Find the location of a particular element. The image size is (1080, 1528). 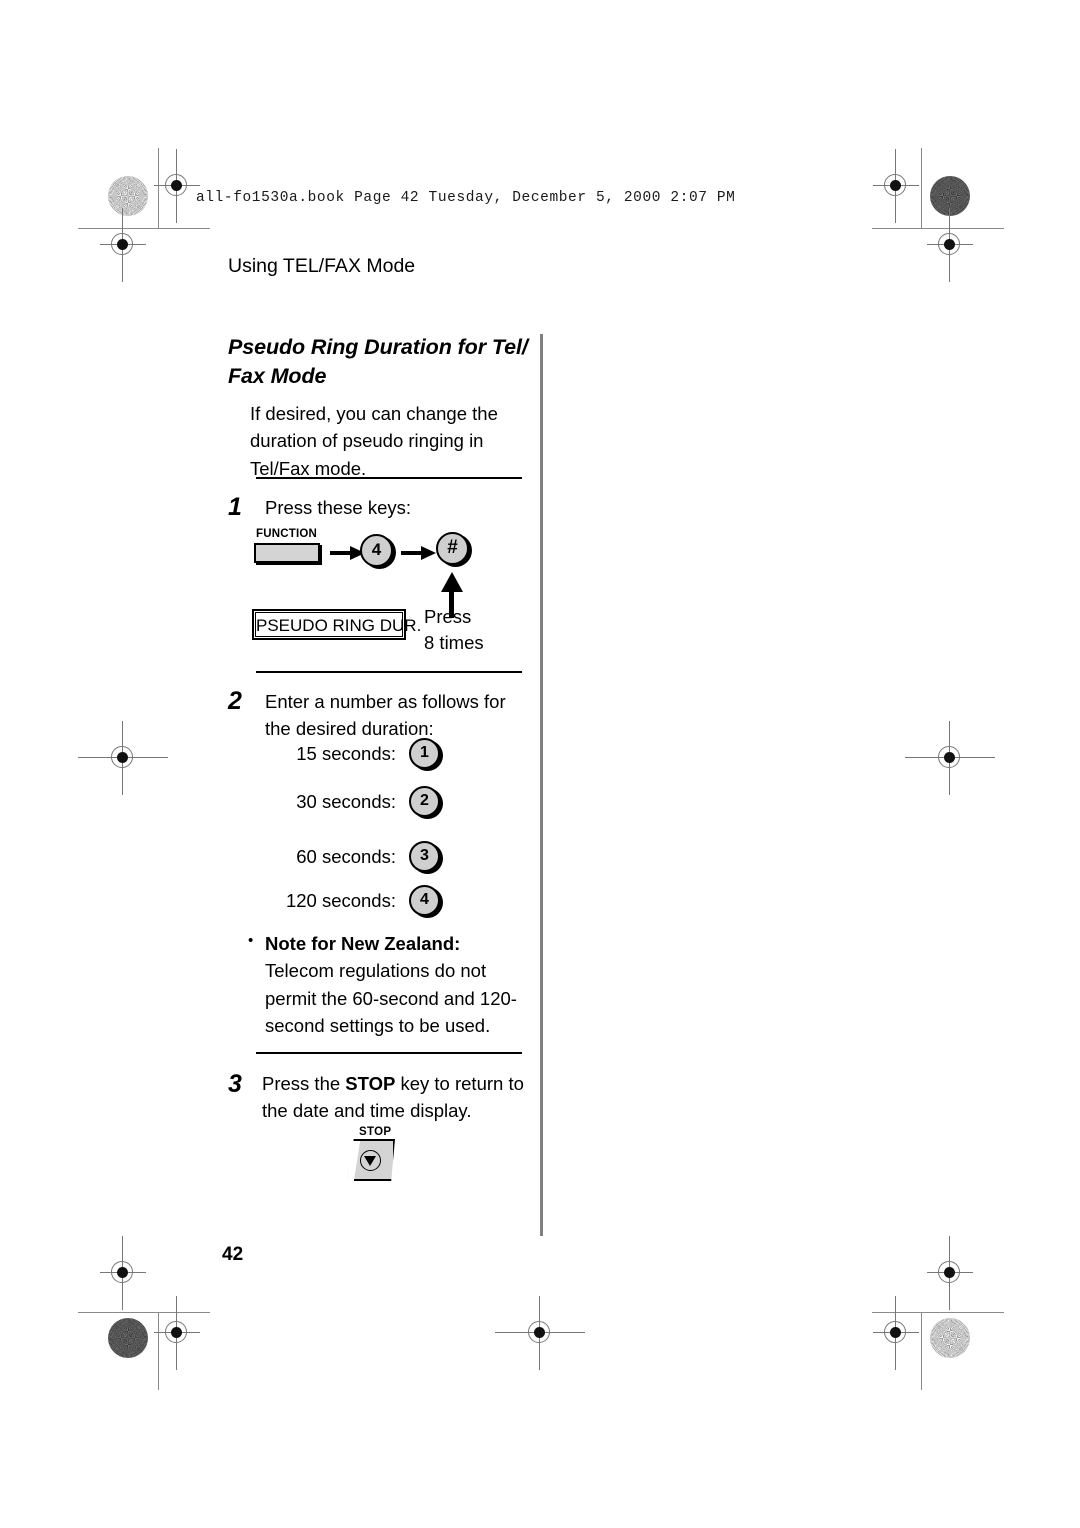

duration-label: 15 seconds: is located at coordinates (346, 753).